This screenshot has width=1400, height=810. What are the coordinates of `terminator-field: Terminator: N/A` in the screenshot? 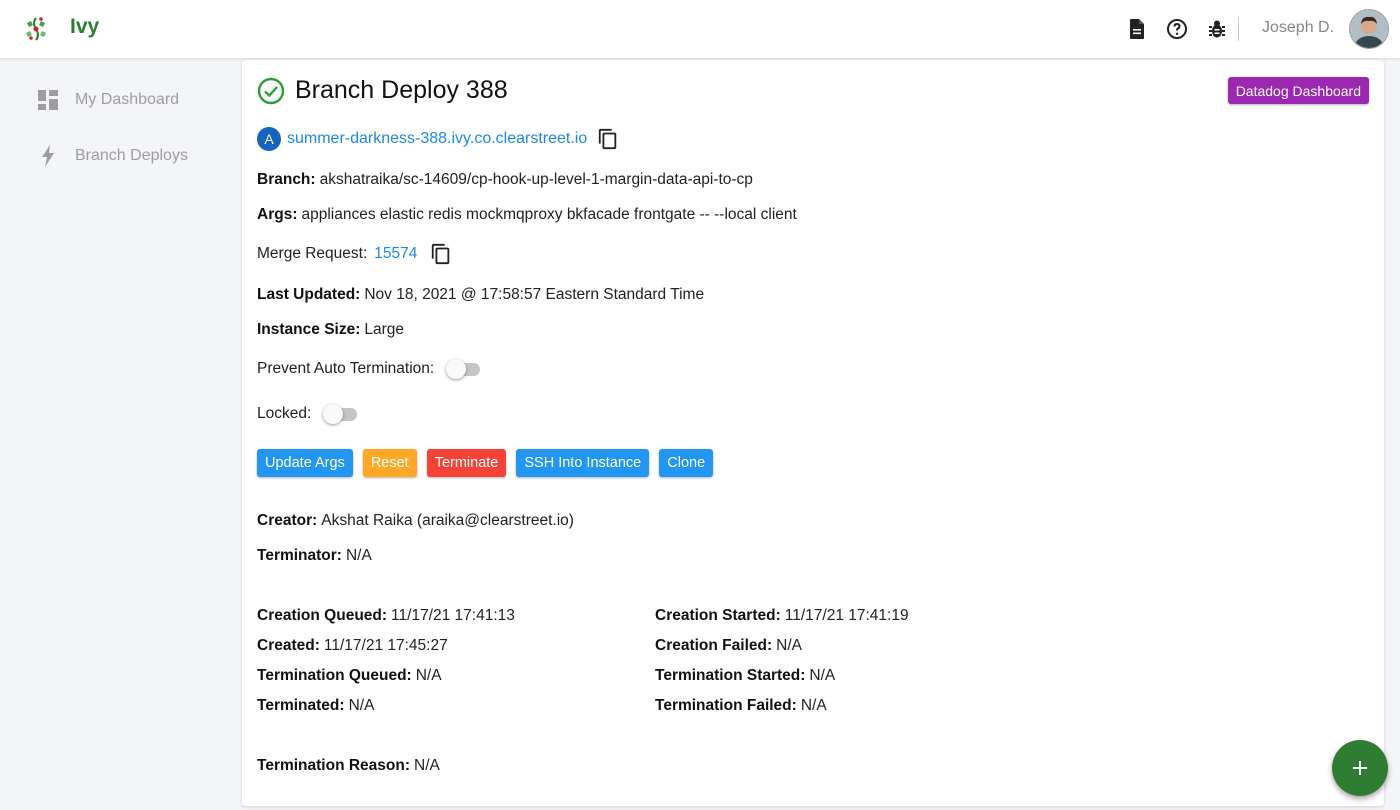 It's located at (314, 556).